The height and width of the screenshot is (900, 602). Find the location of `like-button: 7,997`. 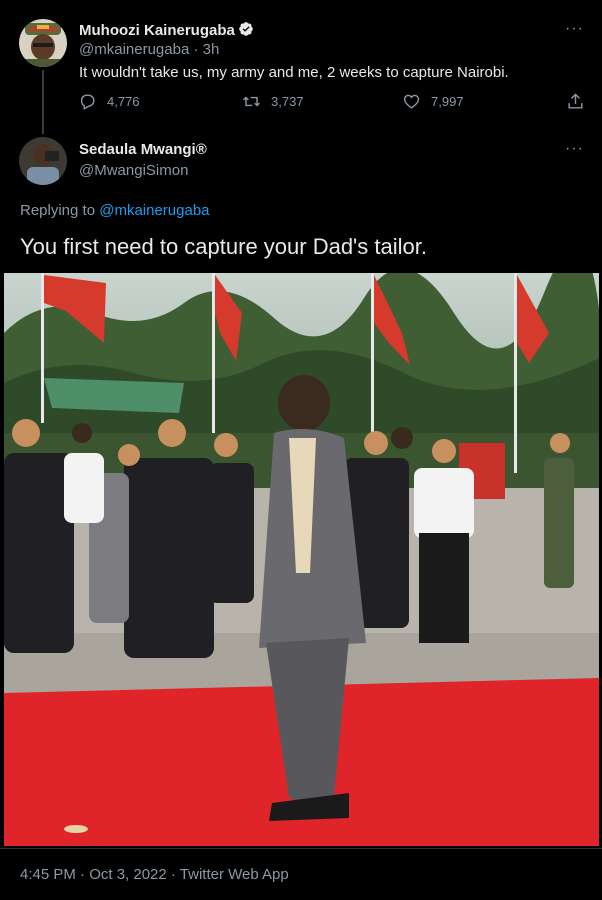

like-button: 7,997 is located at coordinates (433, 101).